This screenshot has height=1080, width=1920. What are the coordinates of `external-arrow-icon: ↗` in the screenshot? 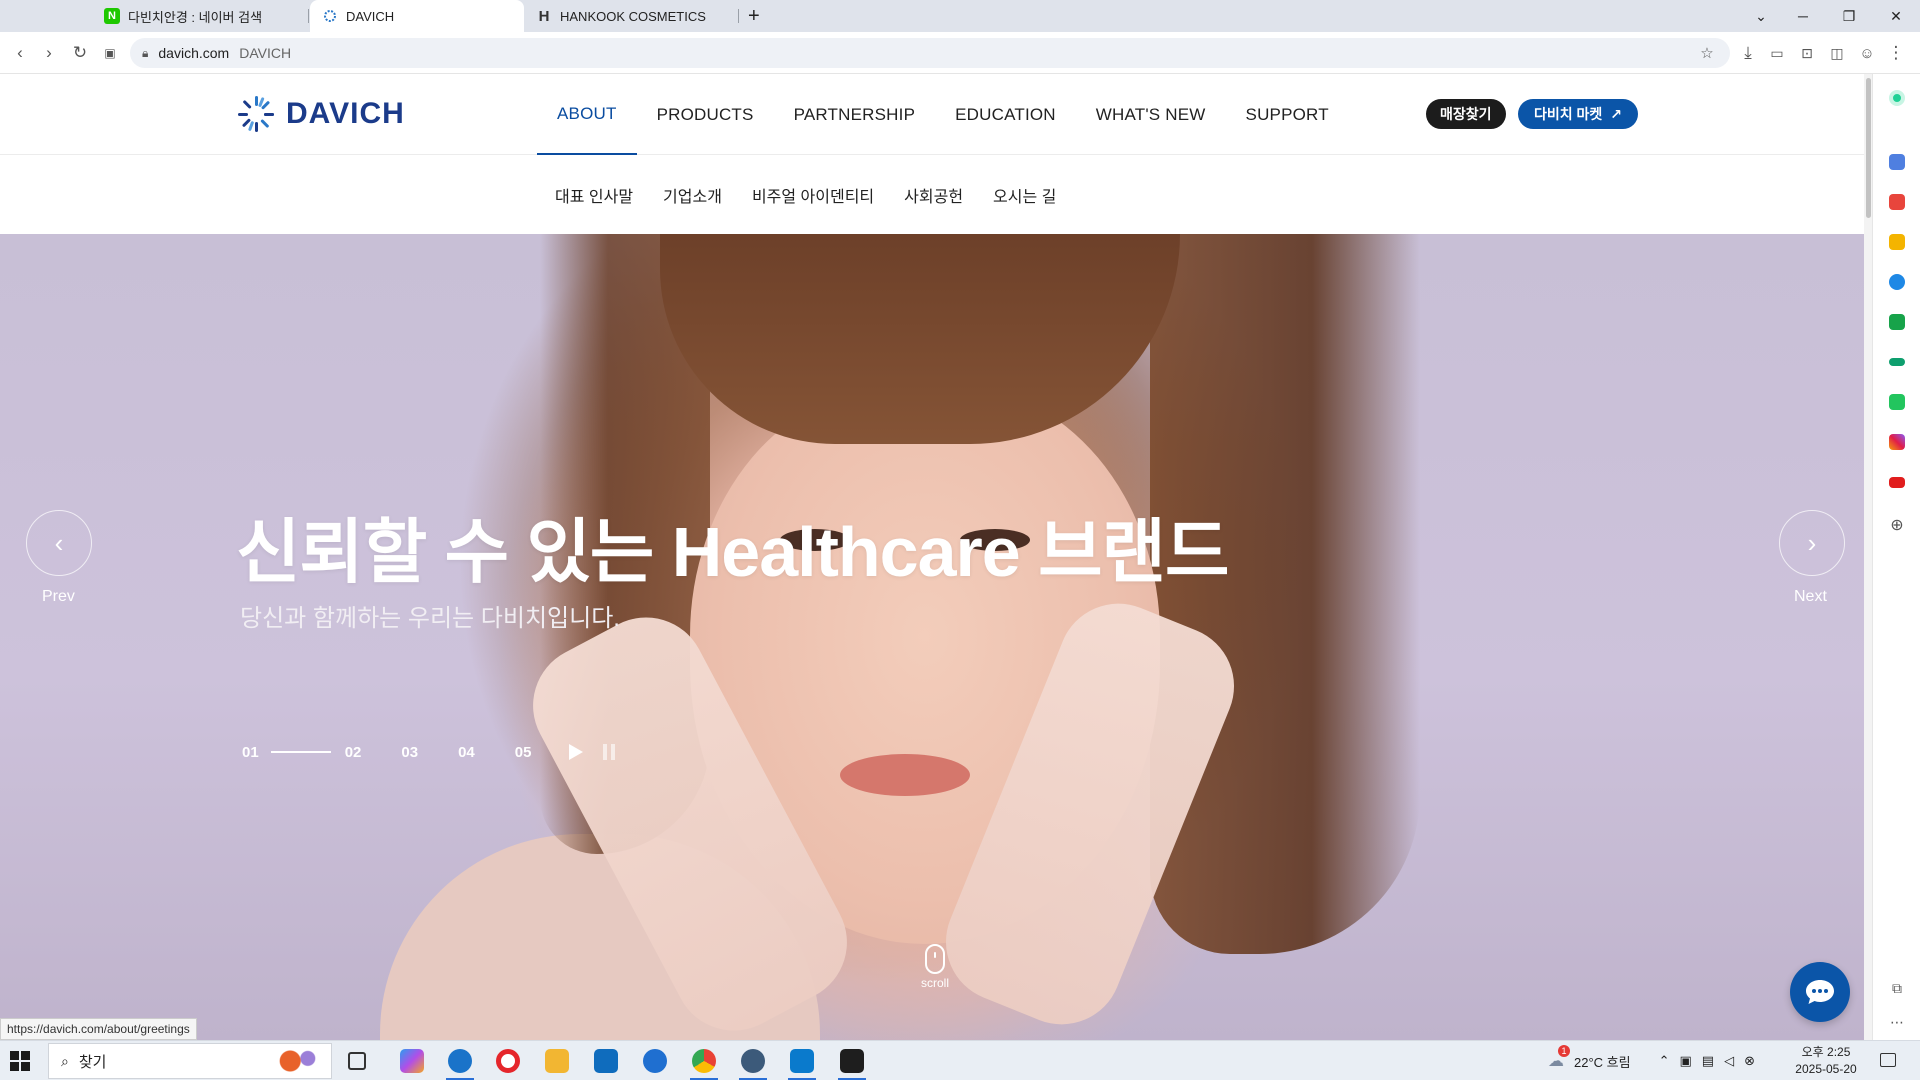 It's located at (1616, 113).